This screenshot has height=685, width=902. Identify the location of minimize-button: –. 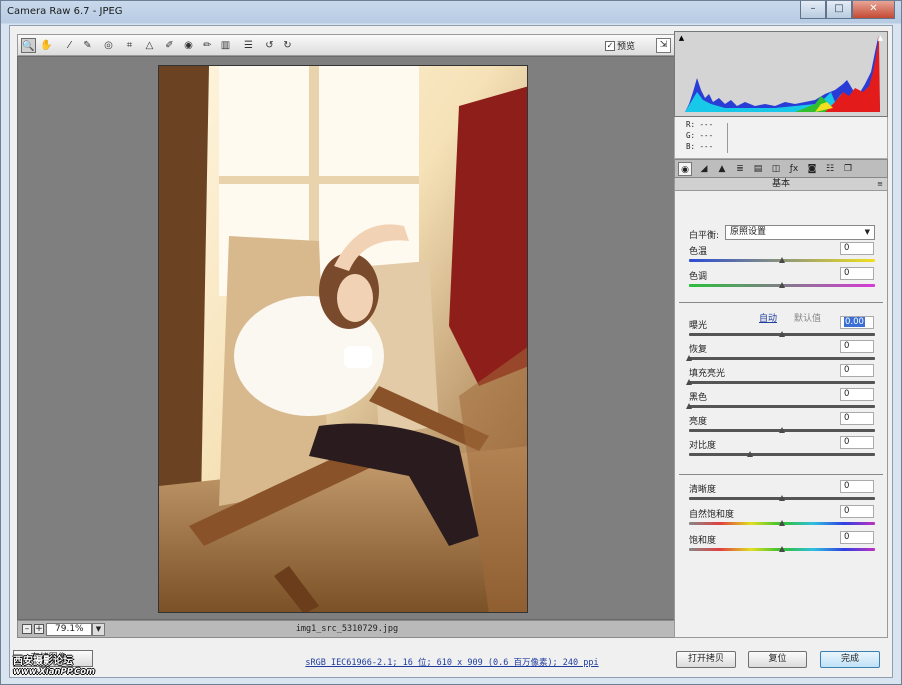
(813, 10).